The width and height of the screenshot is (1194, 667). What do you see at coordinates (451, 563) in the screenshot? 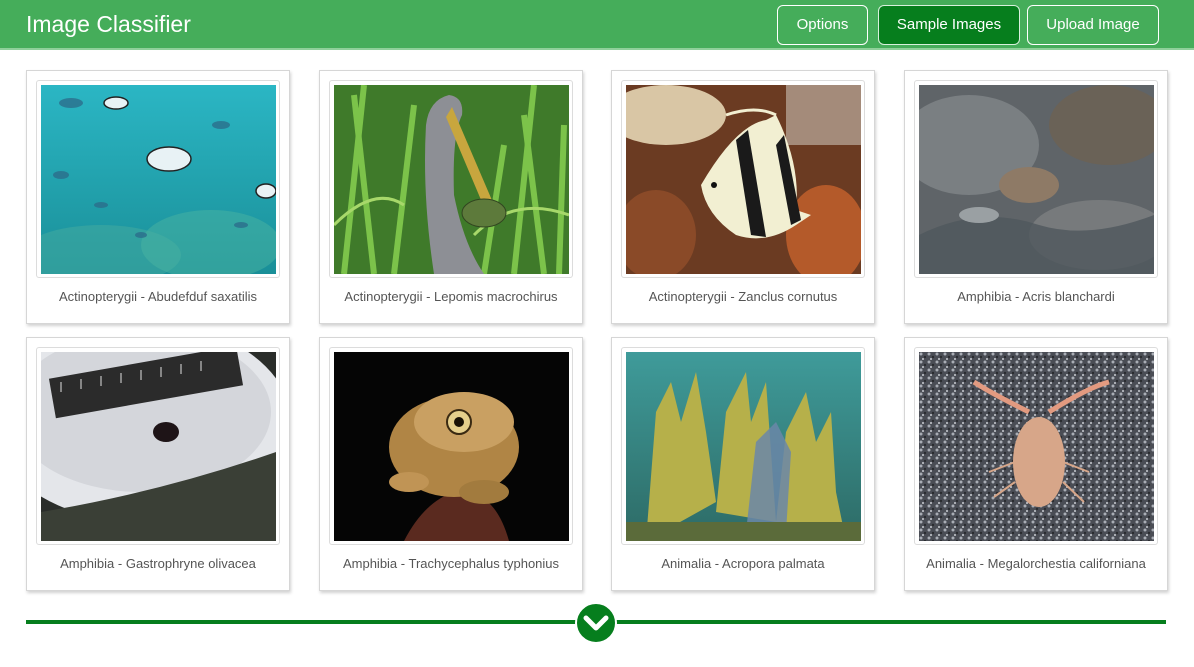
I see `card-caption: Amphibia - Trachycephalus typhonius` at bounding box center [451, 563].